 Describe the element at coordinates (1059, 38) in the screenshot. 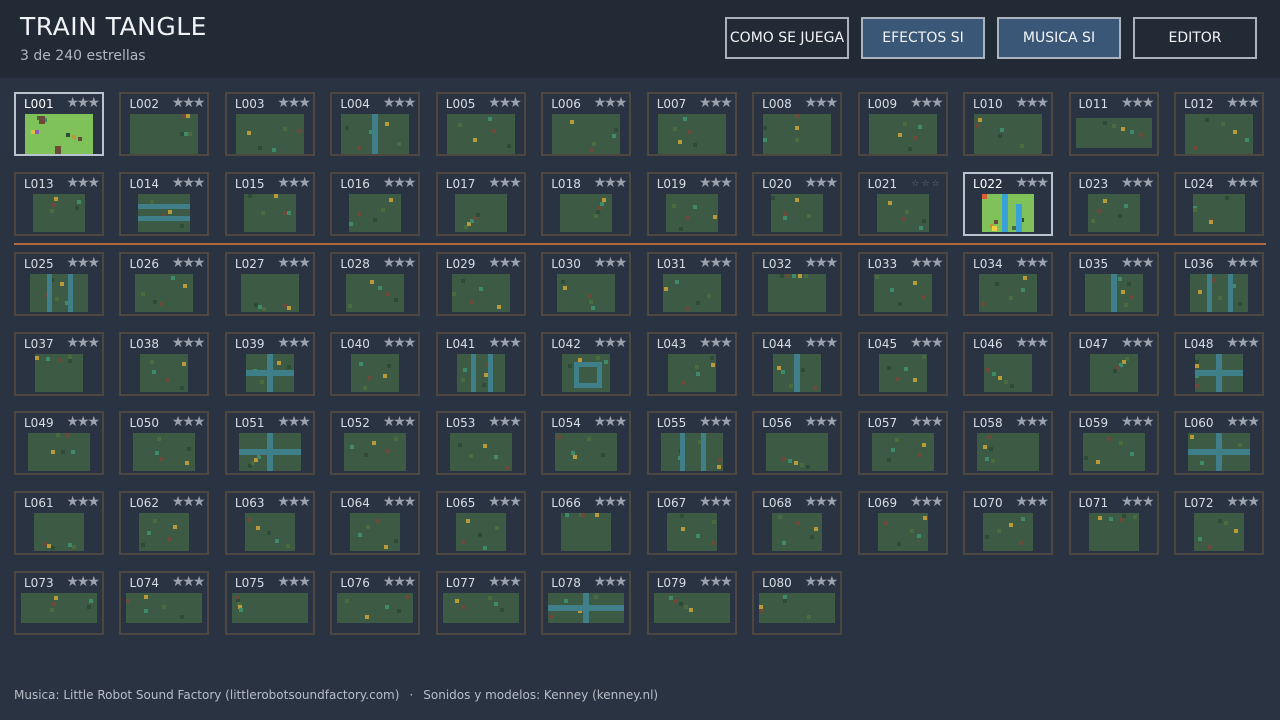

I see `music-toggle: MUSICA SI` at that location.